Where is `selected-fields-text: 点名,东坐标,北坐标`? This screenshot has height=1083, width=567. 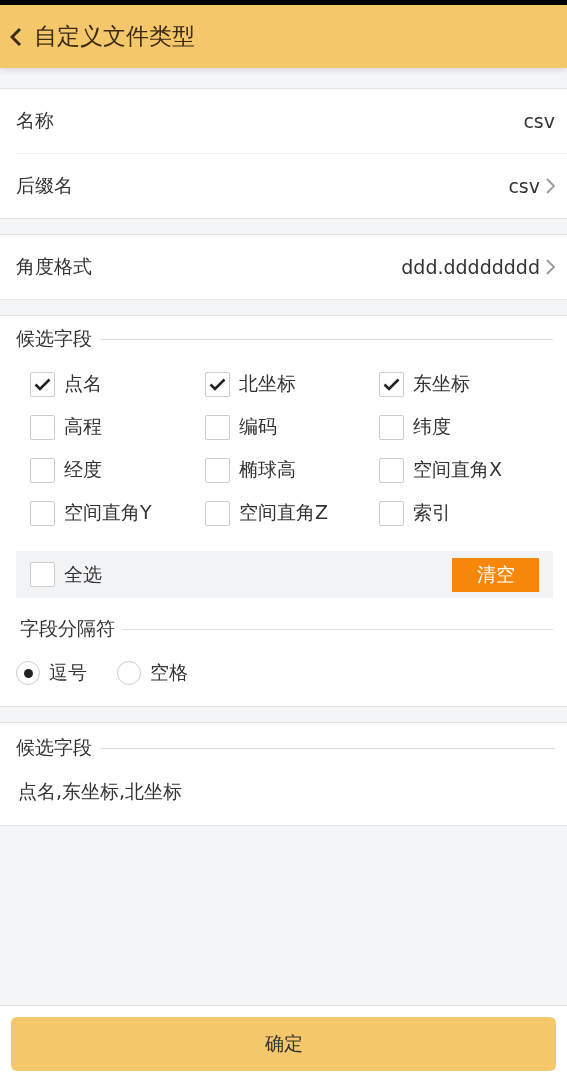 selected-fields-text: 点名,东坐标,北坐标 is located at coordinates (100, 791).